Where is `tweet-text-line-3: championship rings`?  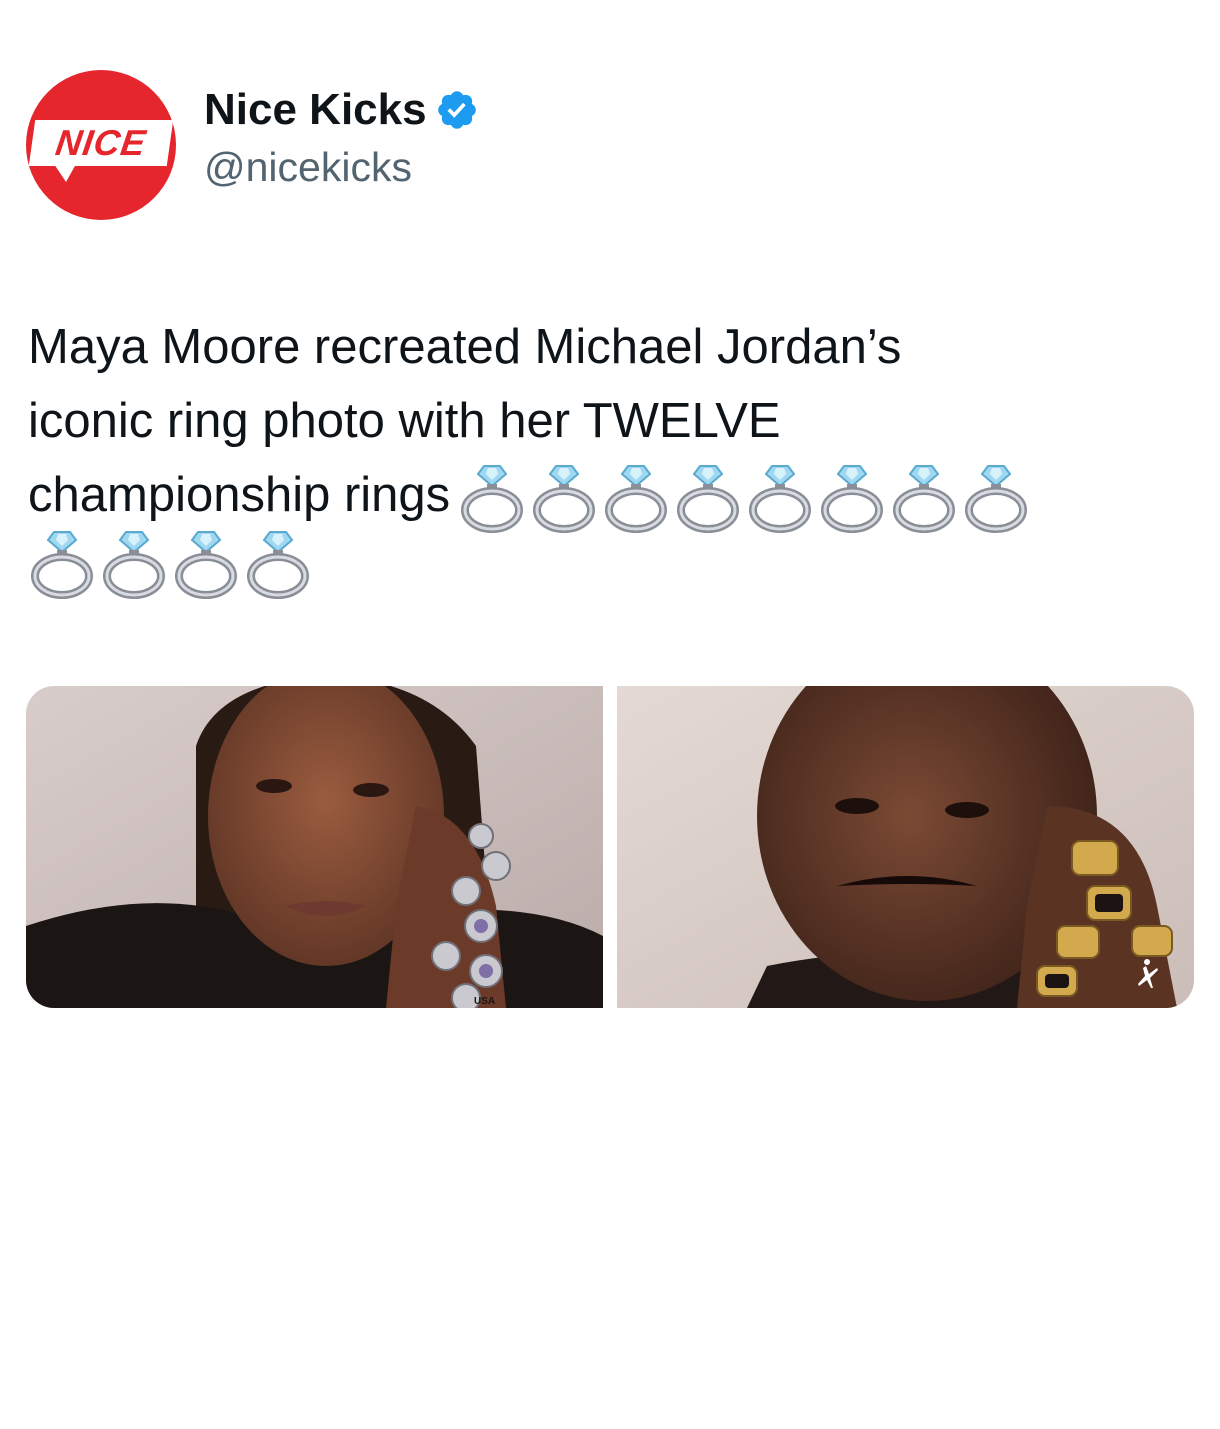 tweet-text-line-3: championship rings is located at coordinates (613, 496).